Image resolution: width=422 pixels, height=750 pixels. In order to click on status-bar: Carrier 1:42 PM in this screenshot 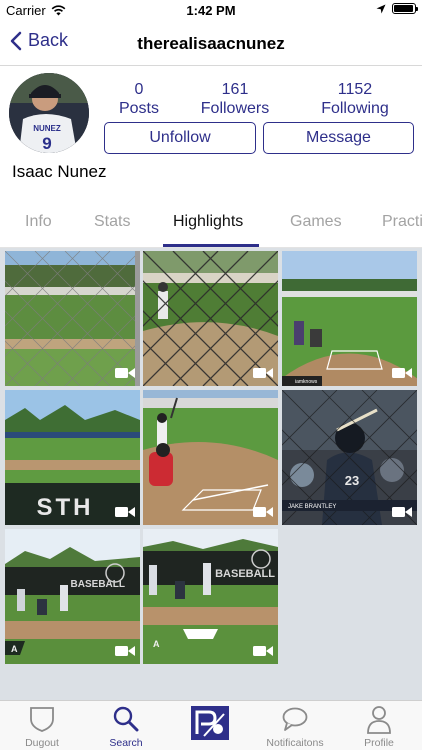, I will do `click(211, 11)`.